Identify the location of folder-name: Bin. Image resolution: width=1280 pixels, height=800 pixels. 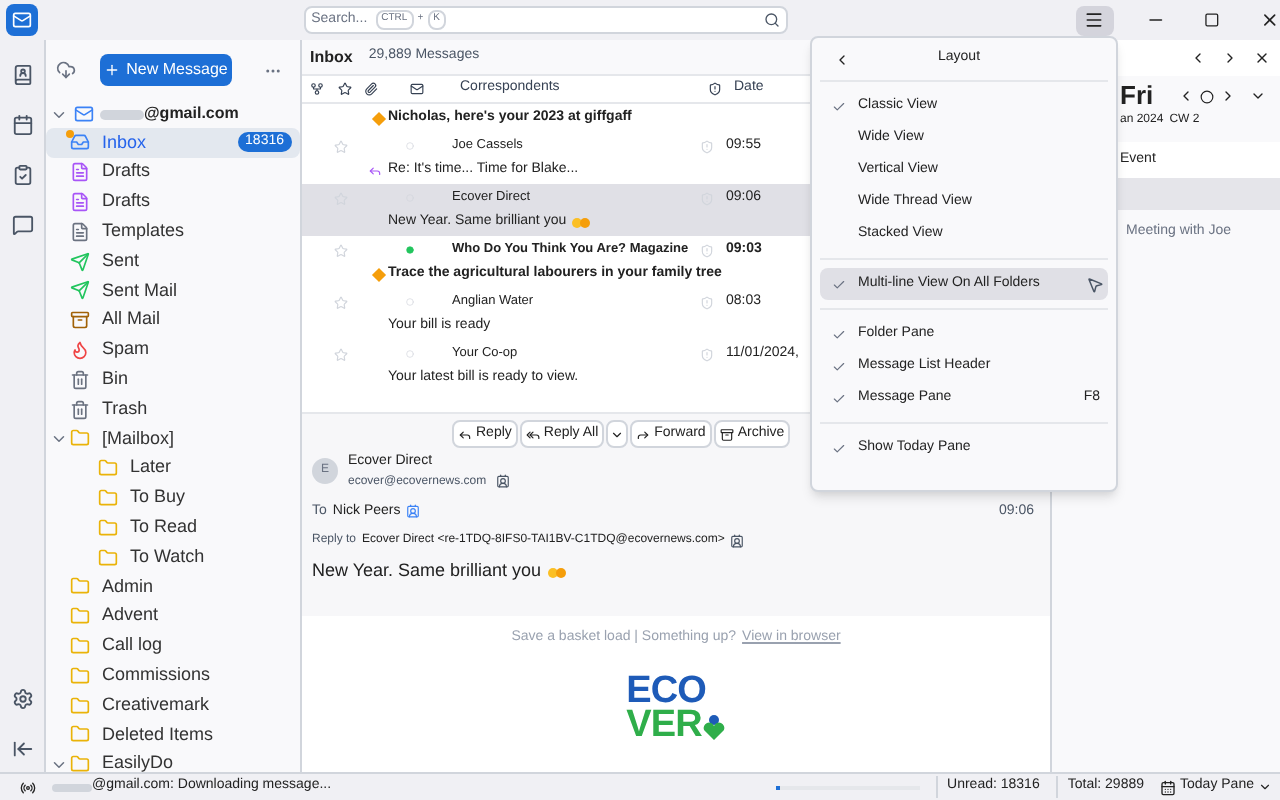
(115, 379).